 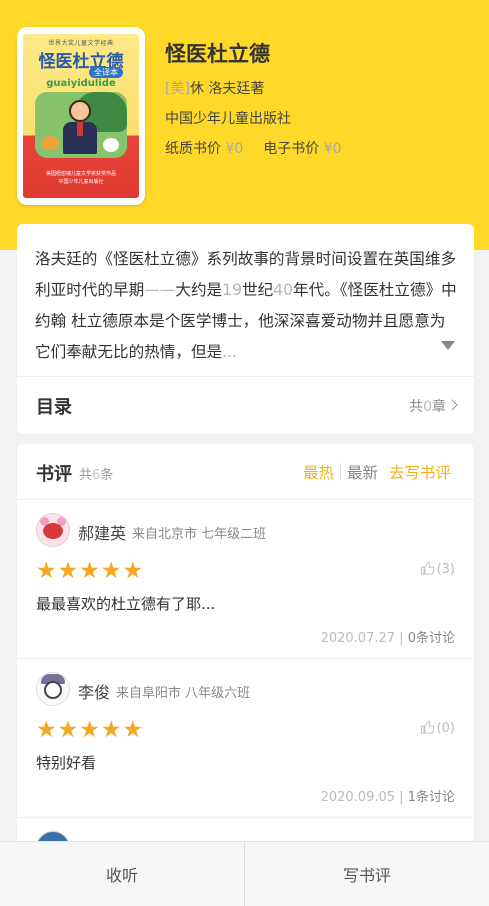 I want to click on description-number: 40, so click(x=283, y=290).